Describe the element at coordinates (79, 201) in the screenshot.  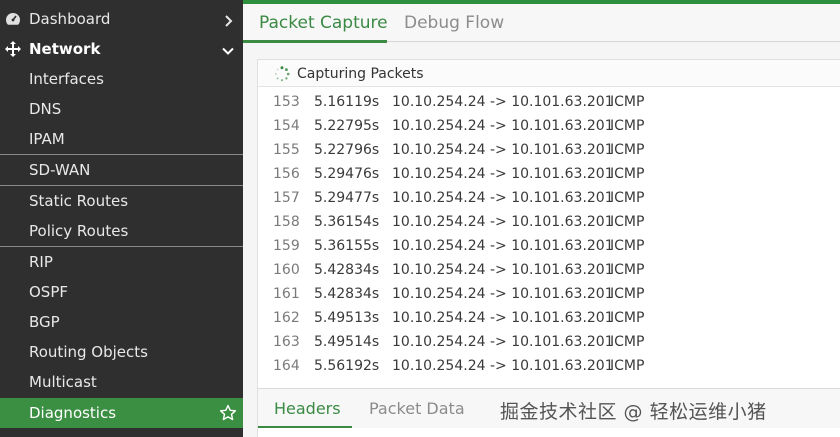
I see `sidebar-item-label: Static Routes` at that location.